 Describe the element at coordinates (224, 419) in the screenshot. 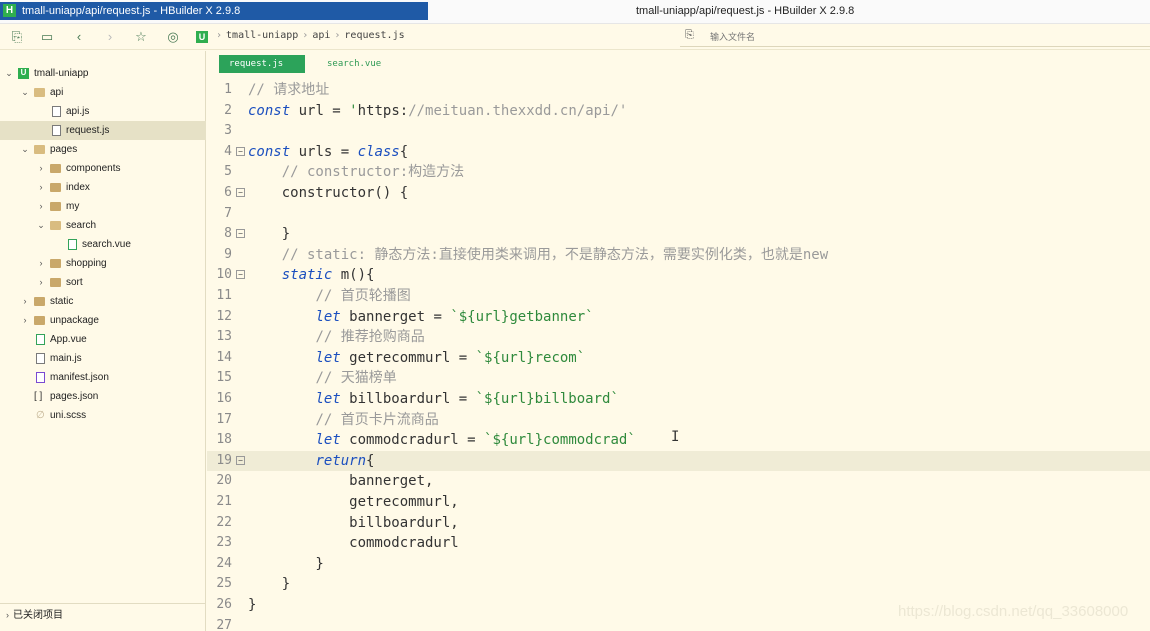

I see `line-number: 17` at that location.